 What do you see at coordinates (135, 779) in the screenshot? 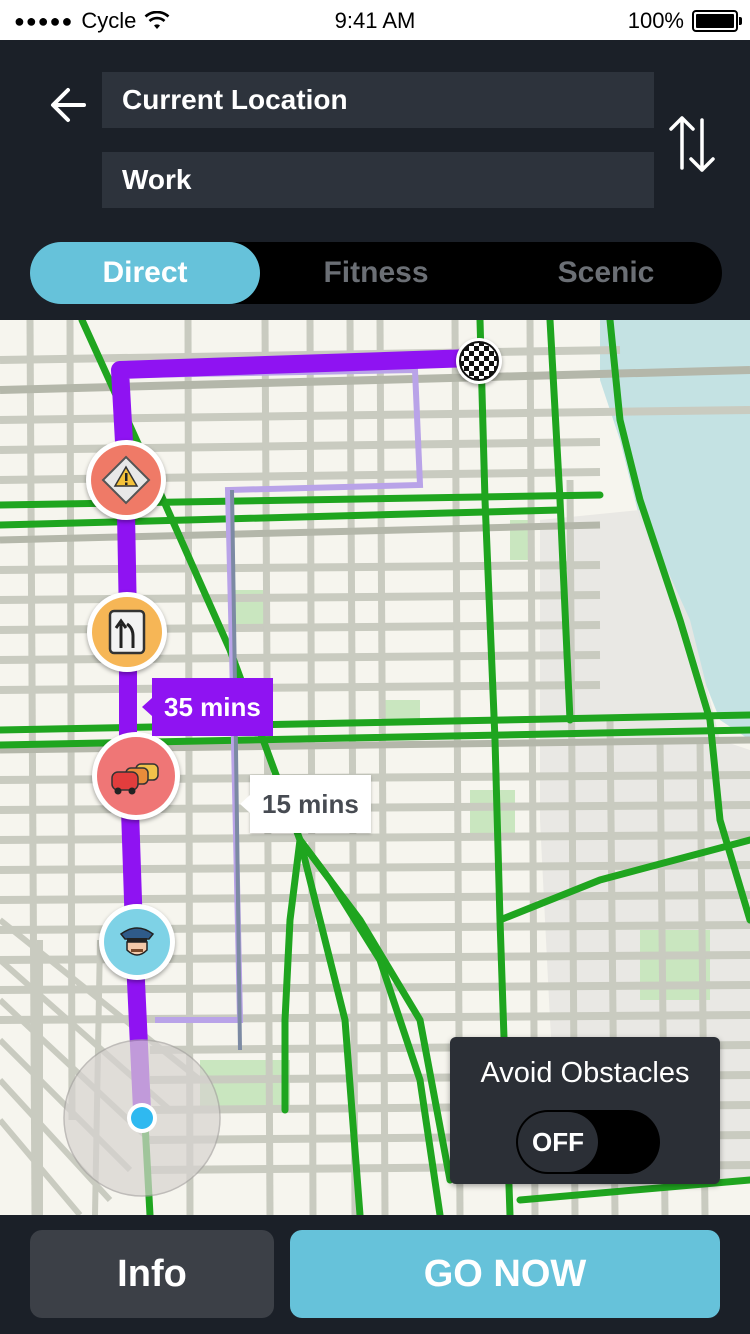
I see `cars-graphic` at bounding box center [135, 779].